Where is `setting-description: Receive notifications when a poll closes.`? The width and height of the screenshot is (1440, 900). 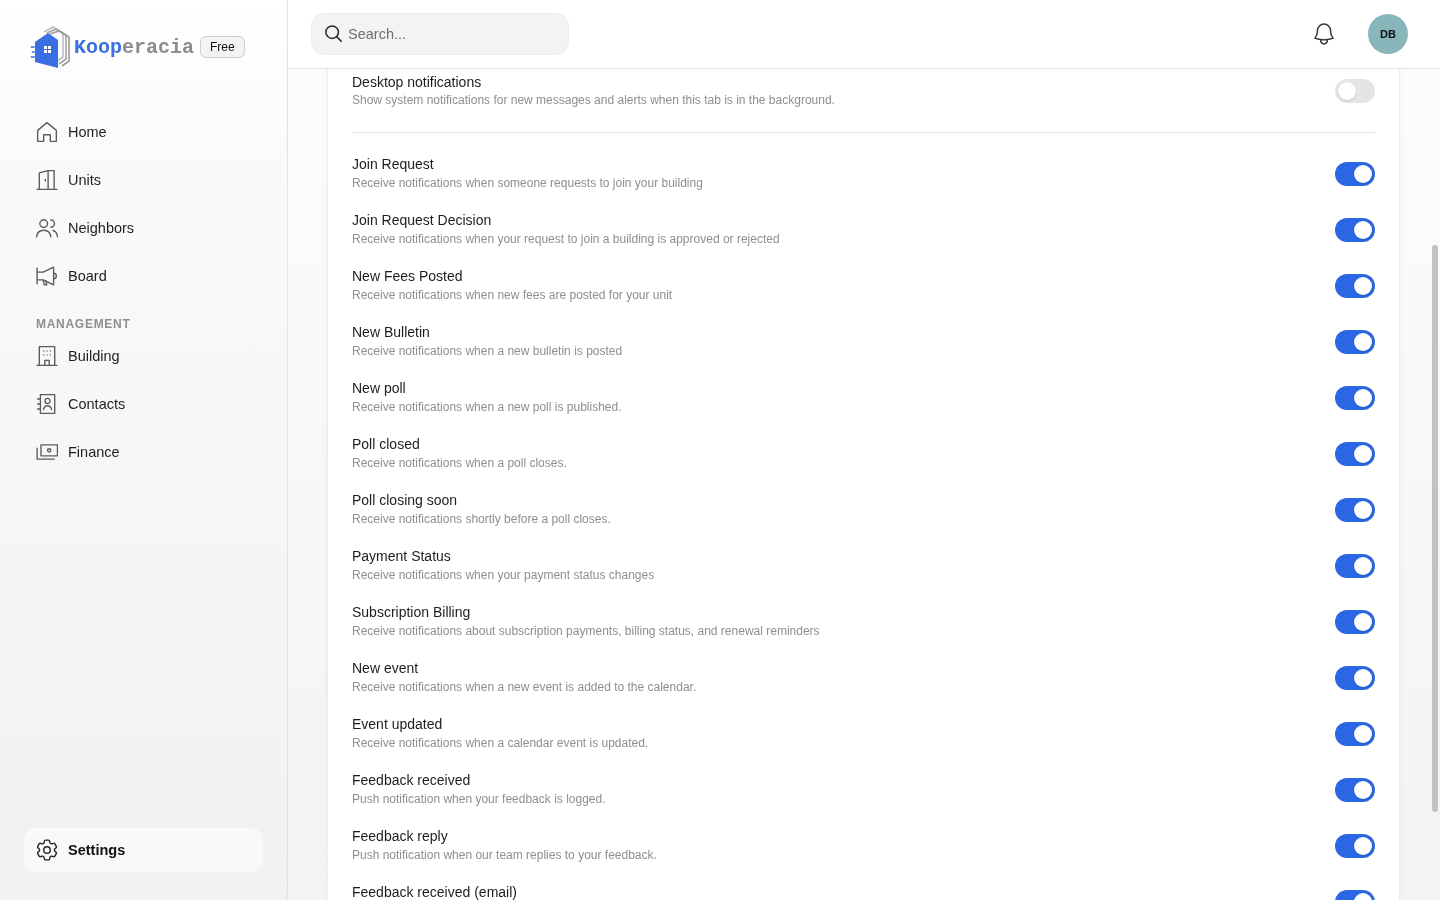 setting-description: Receive notifications when a poll closes. is located at coordinates (460, 463).